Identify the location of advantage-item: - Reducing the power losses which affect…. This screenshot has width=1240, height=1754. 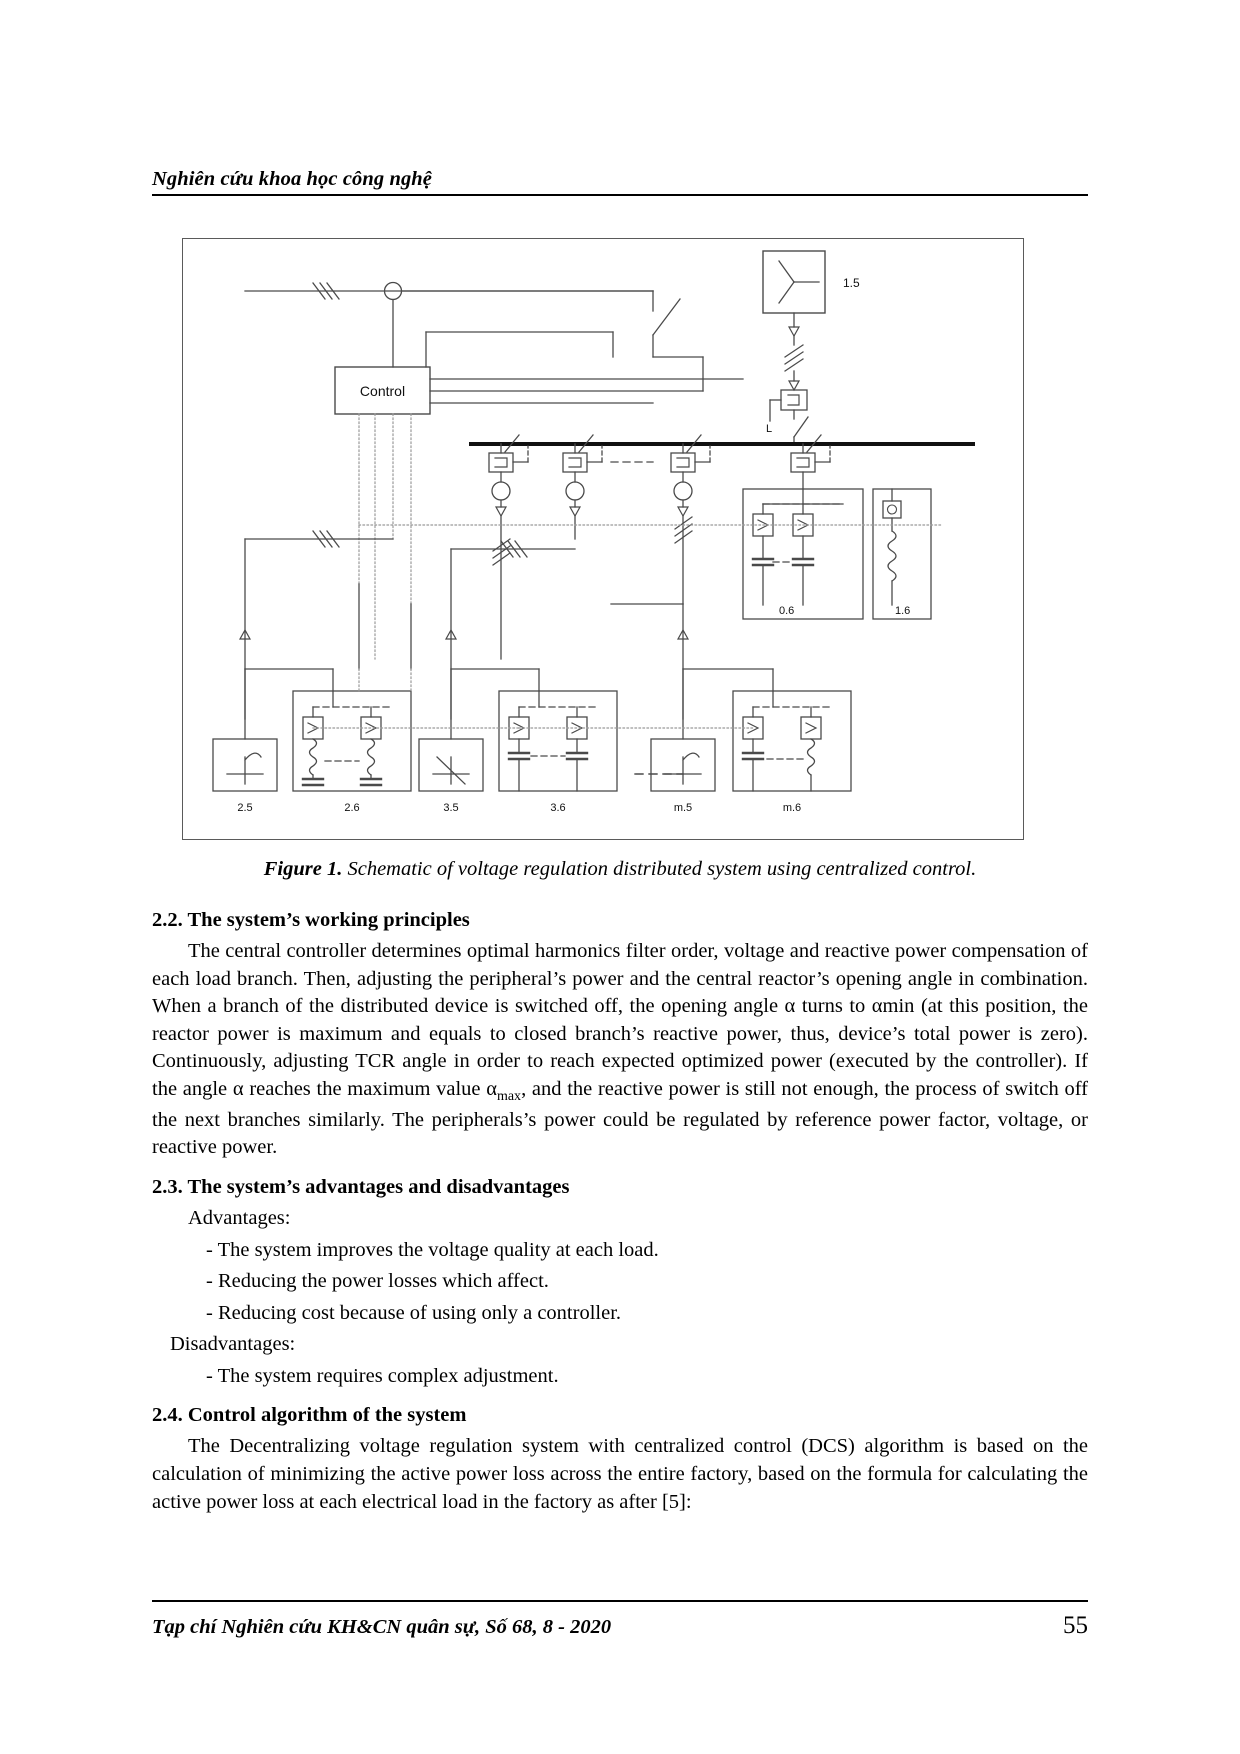
(377, 1281).